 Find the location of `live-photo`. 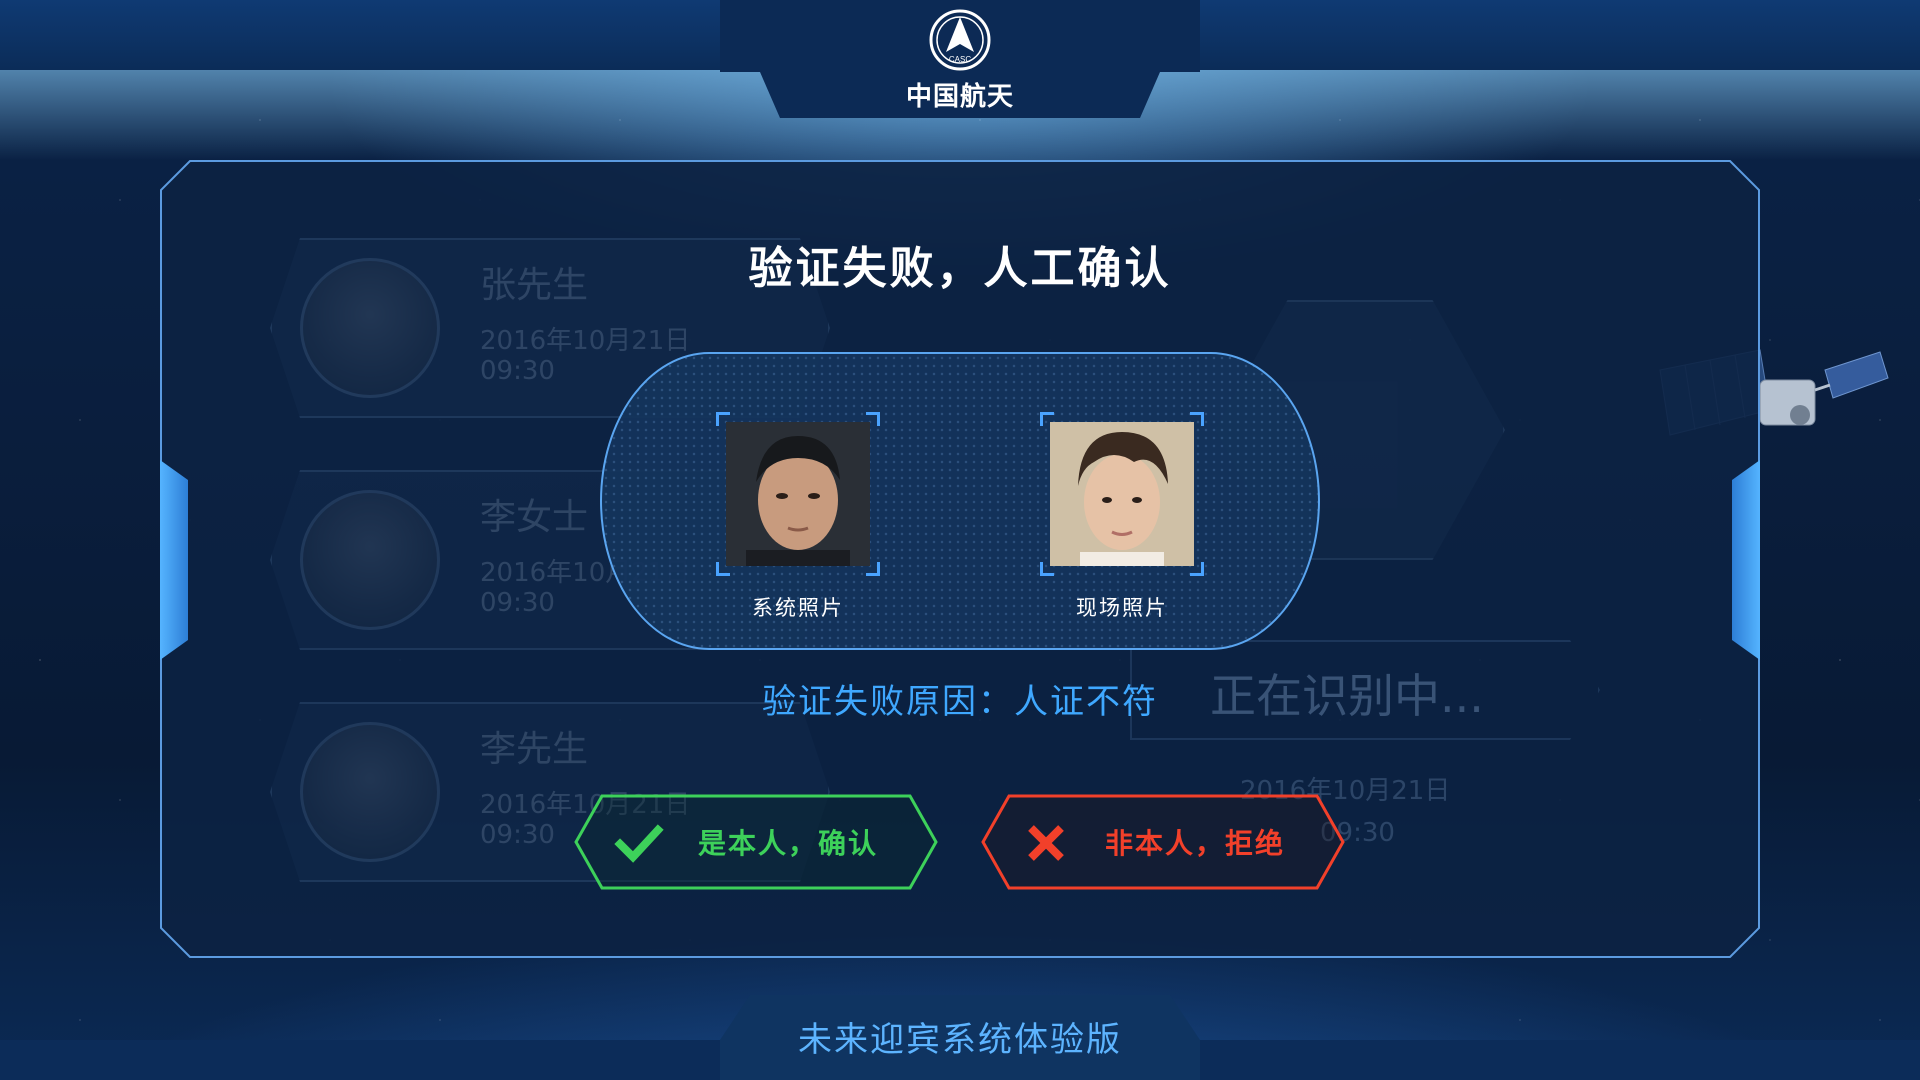

live-photo is located at coordinates (1122, 494).